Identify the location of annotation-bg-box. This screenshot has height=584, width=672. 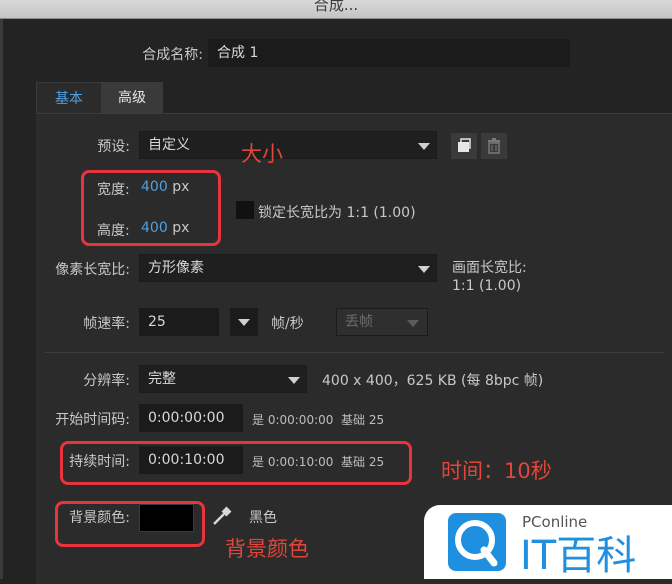
(130, 524).